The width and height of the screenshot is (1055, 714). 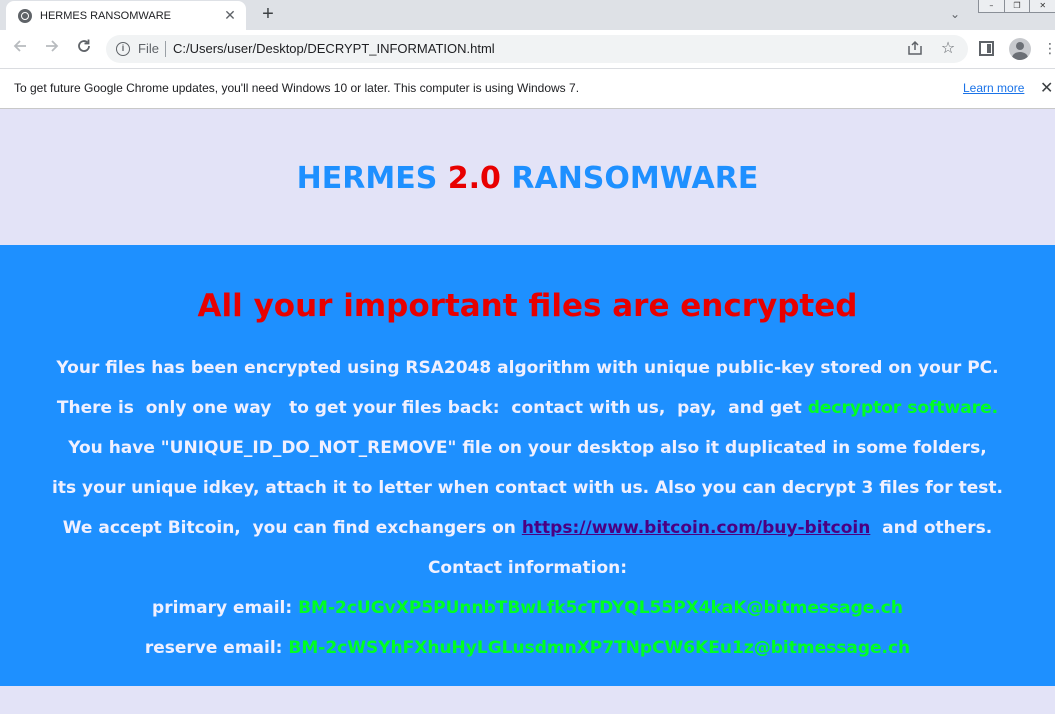 I want to click on menu-icon: ⋮, so click(x=1049, y=49).